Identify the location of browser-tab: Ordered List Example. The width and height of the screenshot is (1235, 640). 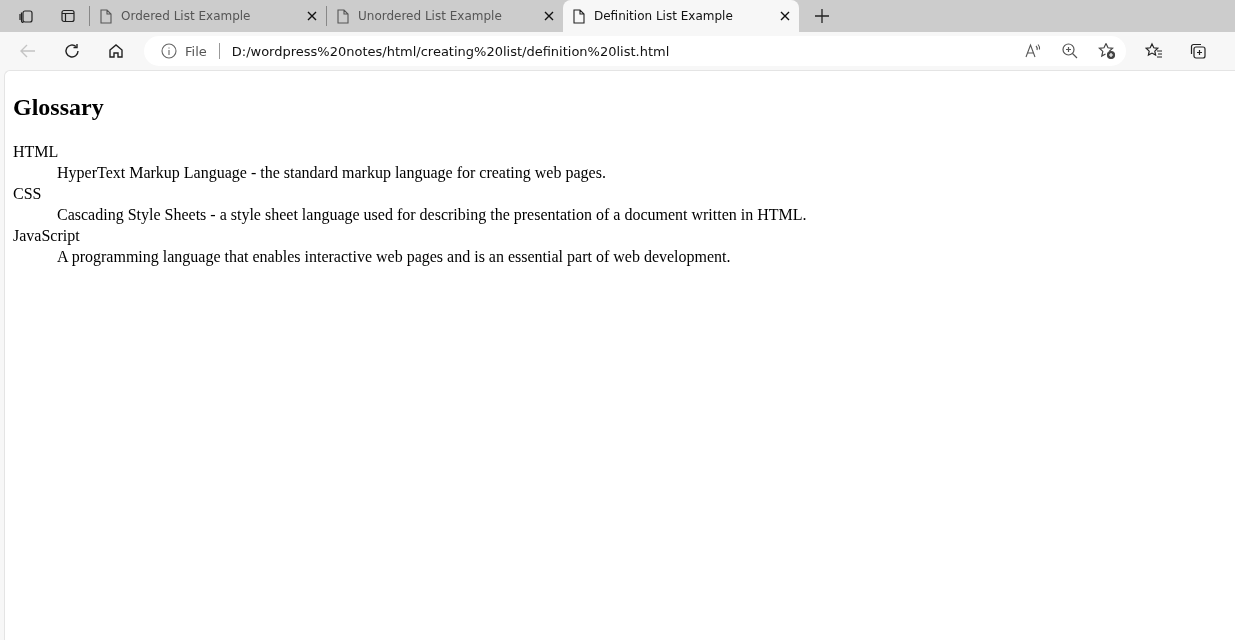
(208, 16).